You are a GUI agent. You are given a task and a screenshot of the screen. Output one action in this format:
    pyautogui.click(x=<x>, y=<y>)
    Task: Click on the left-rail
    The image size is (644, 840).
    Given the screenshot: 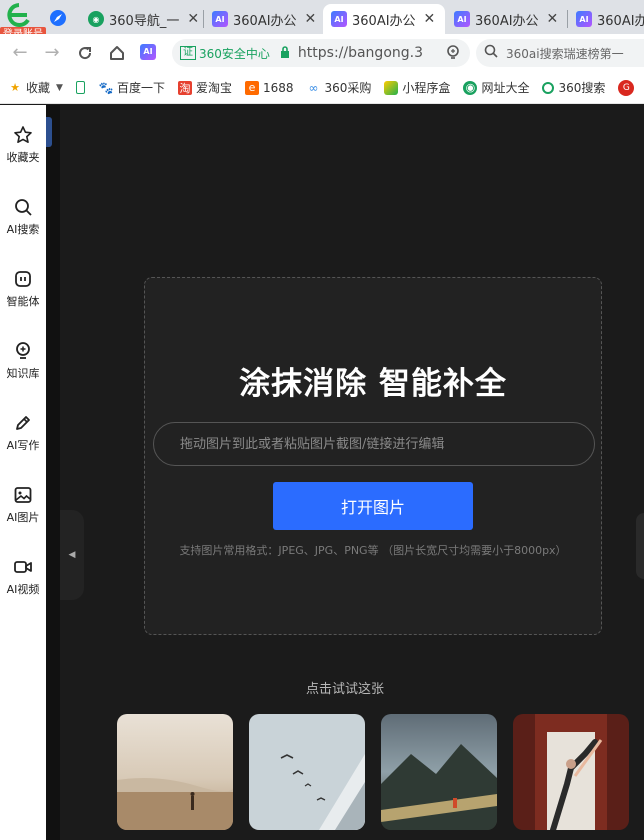 What is the action you would take?
    pyautogui.click(x=53, y=472)
    